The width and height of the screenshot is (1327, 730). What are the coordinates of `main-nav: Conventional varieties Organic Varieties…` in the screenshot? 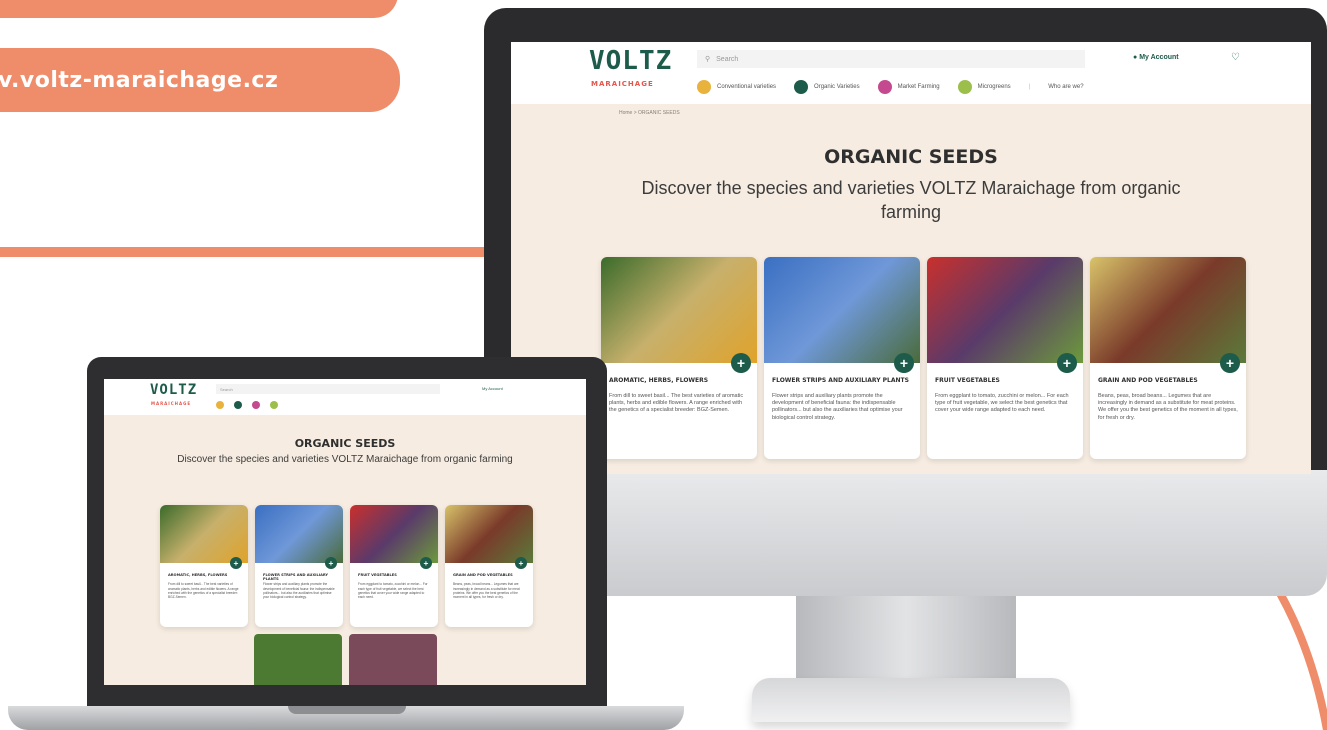 It's located at (890, 87).